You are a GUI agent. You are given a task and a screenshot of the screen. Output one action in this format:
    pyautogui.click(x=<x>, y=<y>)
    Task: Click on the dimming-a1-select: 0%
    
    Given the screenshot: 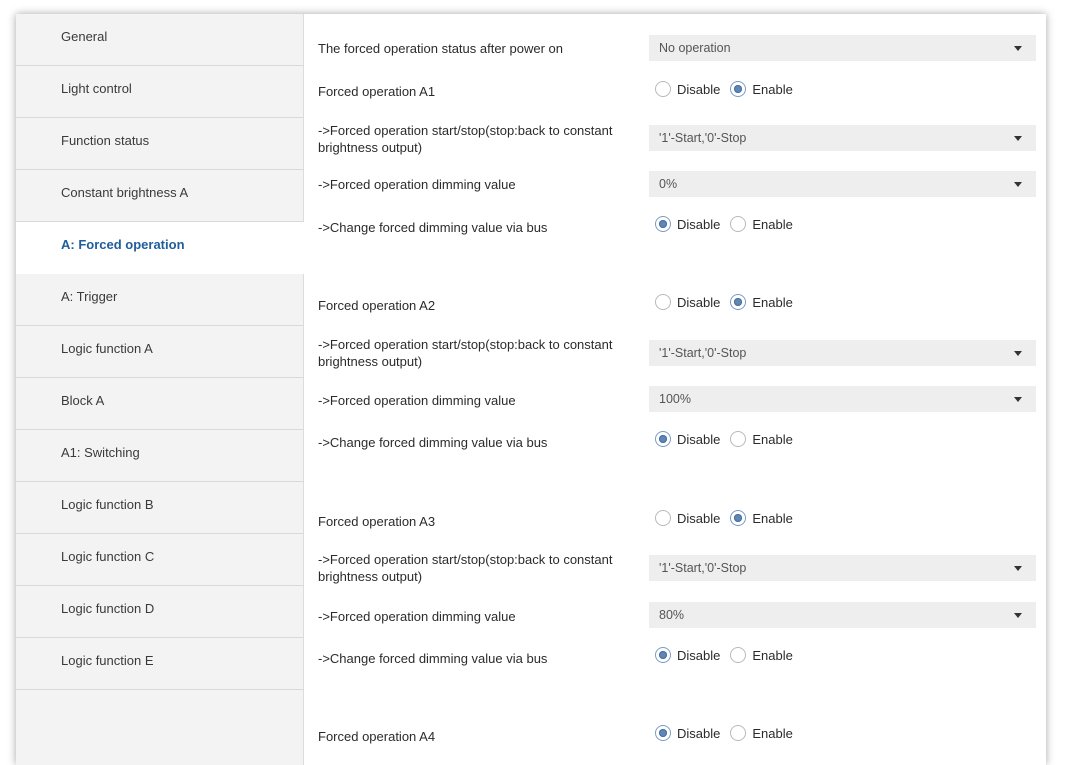 What is the action you would take?
    pyautogui.click(x=842, y=184)
    